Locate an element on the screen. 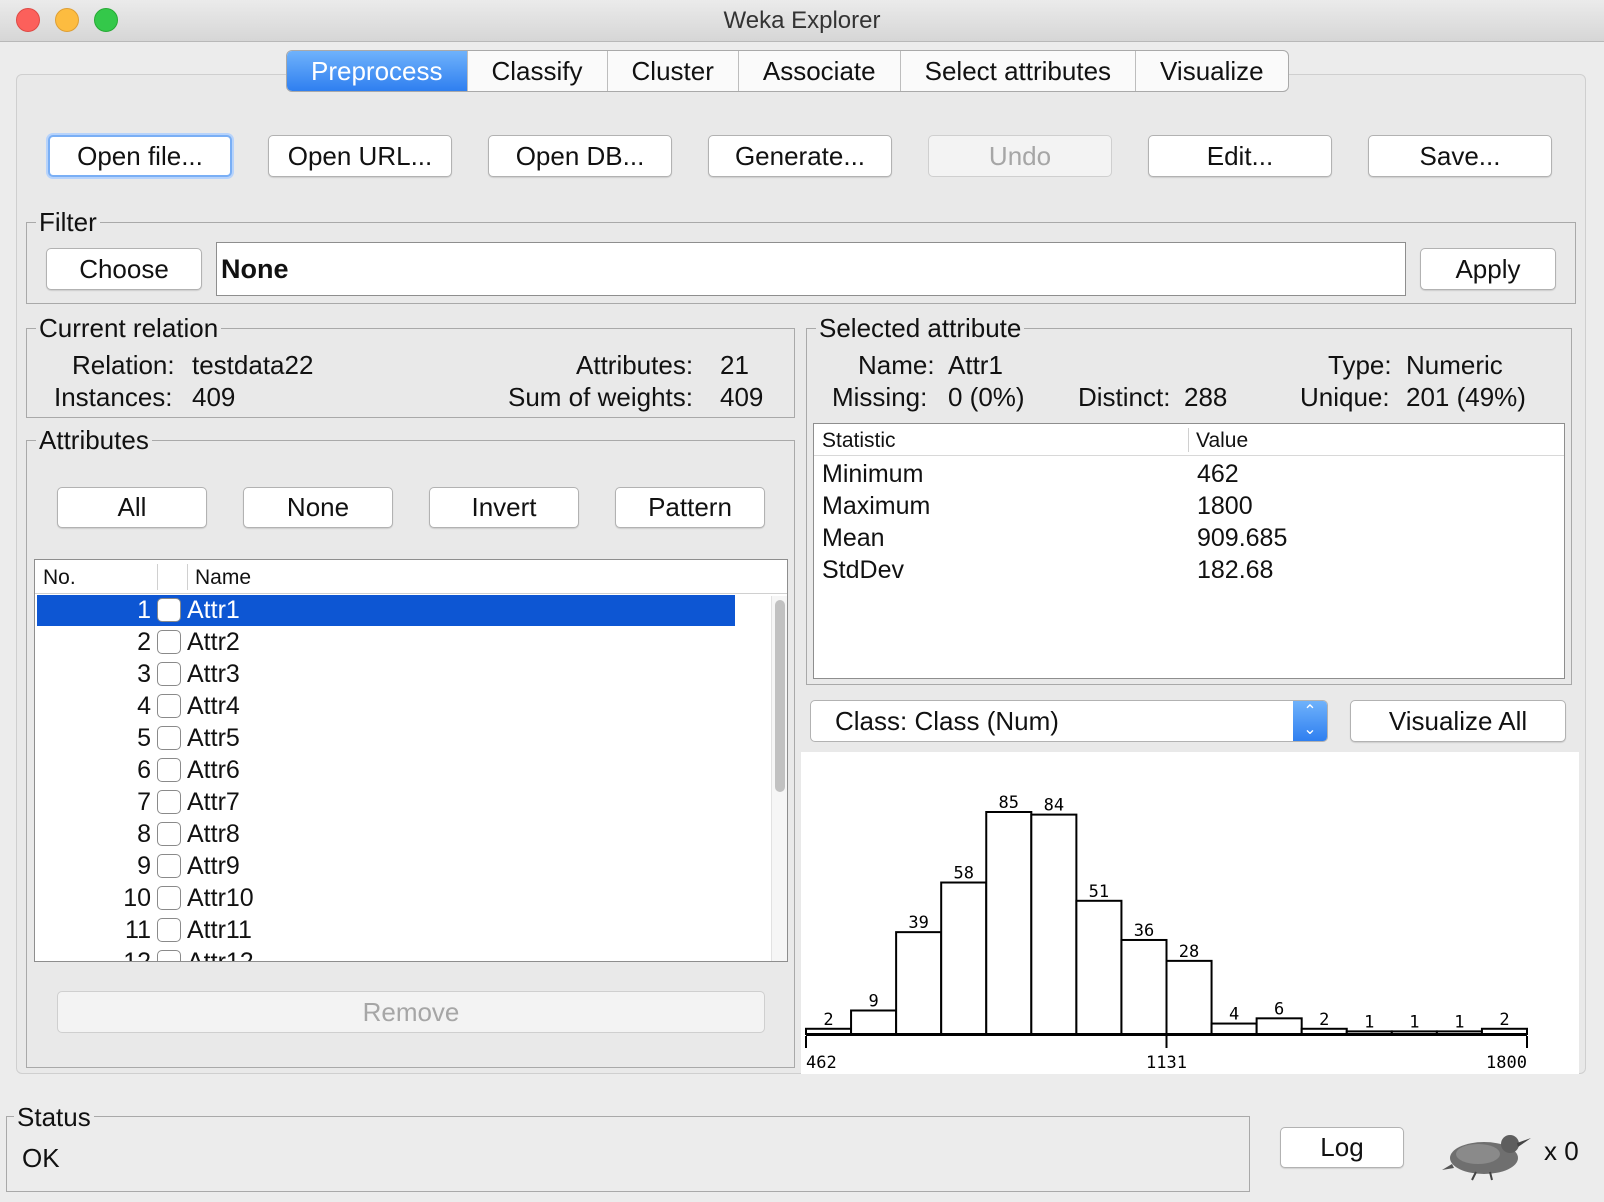 This screenshot has width=1604, height=1202. selected-attribute-legend: Selected attribute is located at coordinates (920, 328).